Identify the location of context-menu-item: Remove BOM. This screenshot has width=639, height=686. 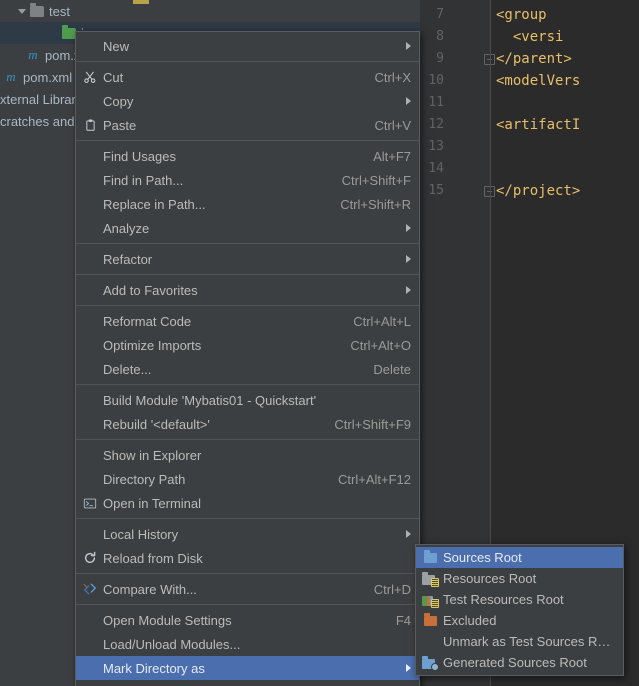
(247, 683).